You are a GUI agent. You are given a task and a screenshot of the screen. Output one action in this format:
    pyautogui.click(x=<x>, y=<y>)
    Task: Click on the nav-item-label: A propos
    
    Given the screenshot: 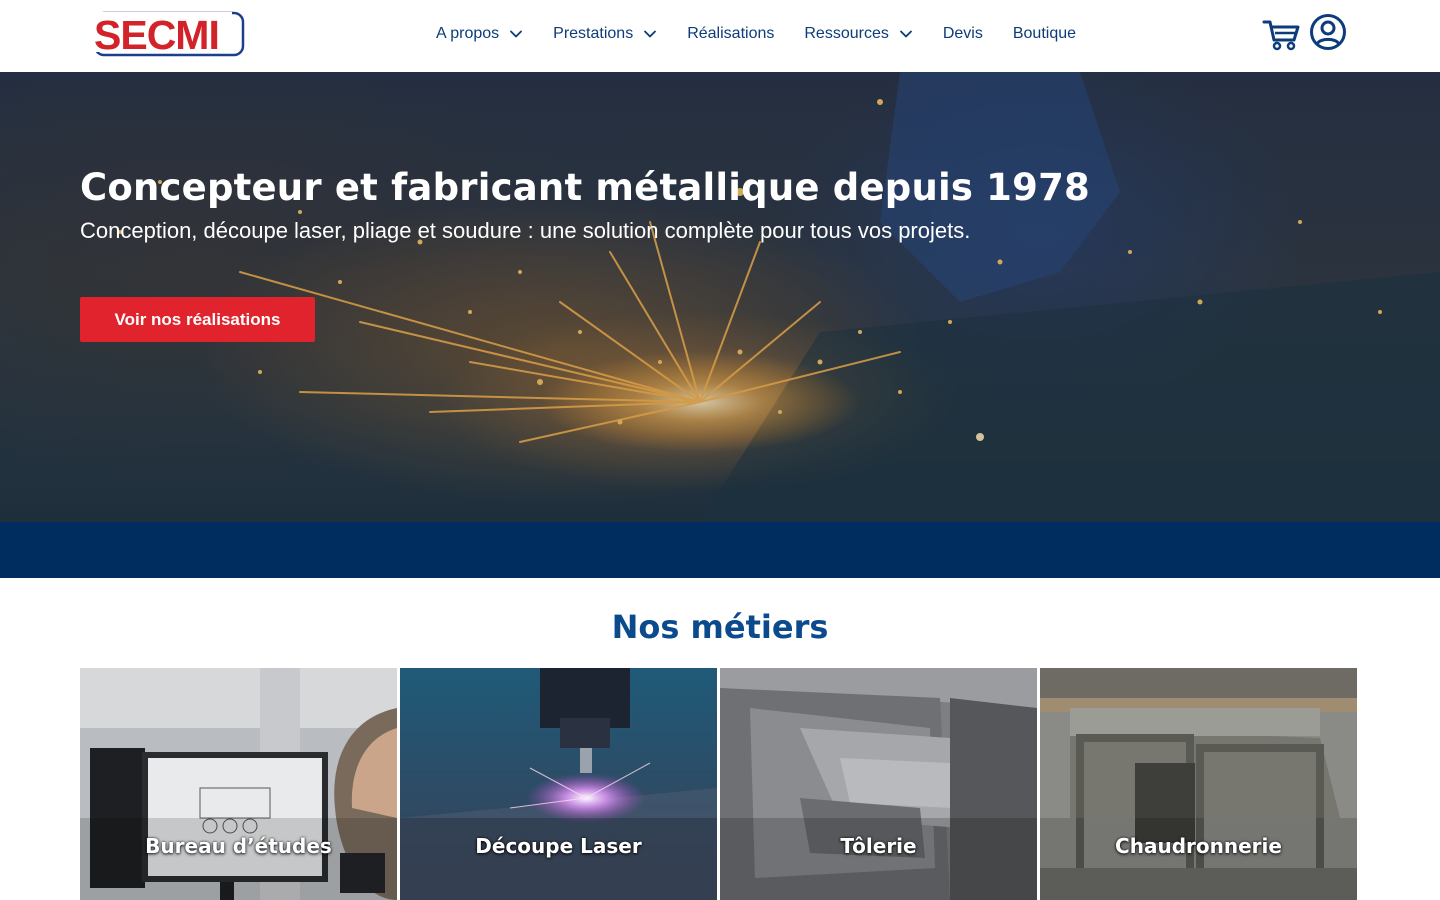 What is the action you would take?
    pyautogui.click(x=468, y=33)
    